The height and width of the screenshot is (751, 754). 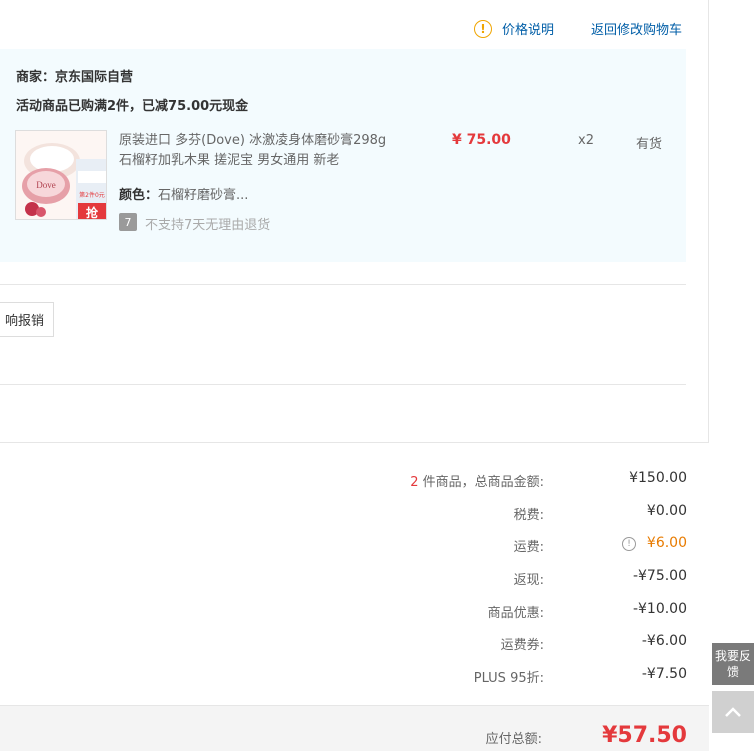 I want to click on image-promo-text: 第2件0元, so click(x=92, y=195).